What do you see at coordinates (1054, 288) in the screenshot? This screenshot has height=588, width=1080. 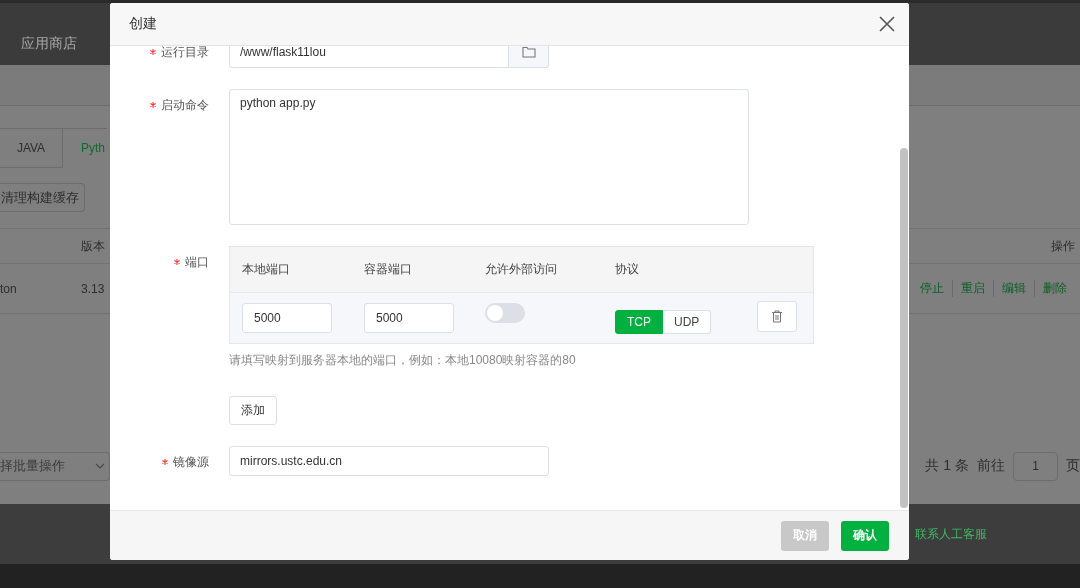 I see `action-link: 删除` at bounding box center [1054, 288].